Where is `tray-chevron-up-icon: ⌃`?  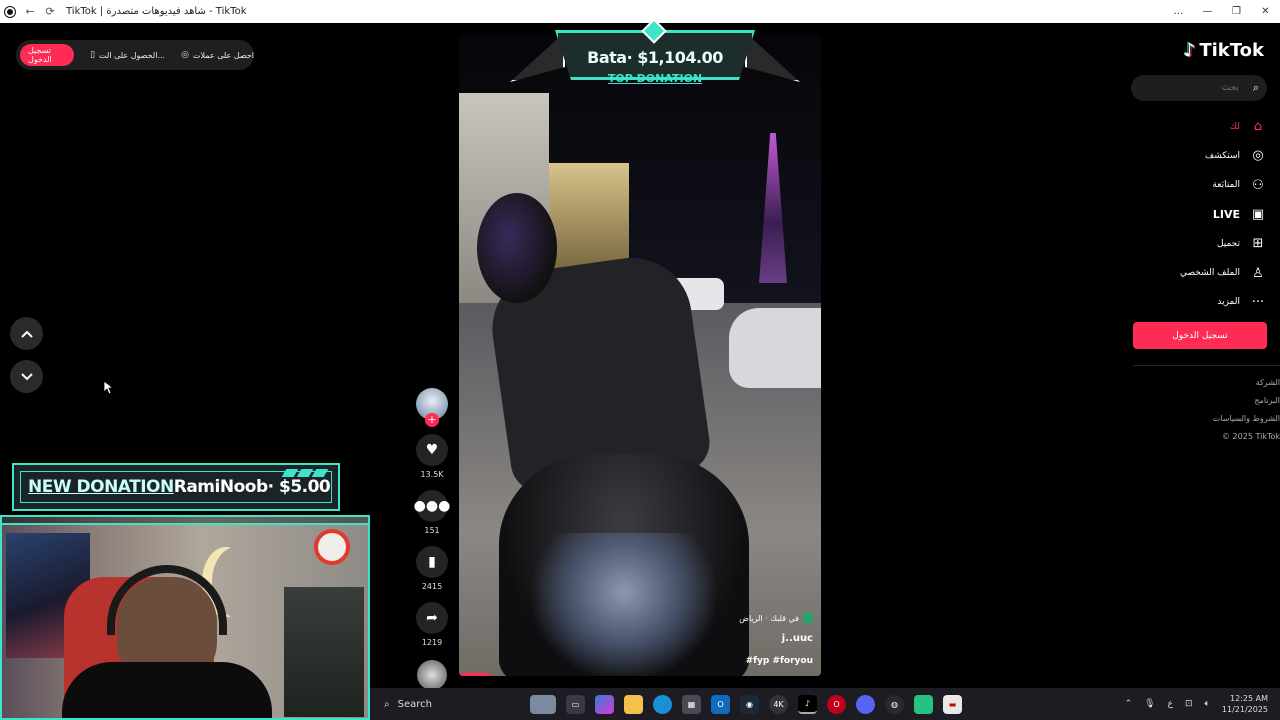 tray-chevron-up-icon: ⌃ is located at coordinates (1129, 704).